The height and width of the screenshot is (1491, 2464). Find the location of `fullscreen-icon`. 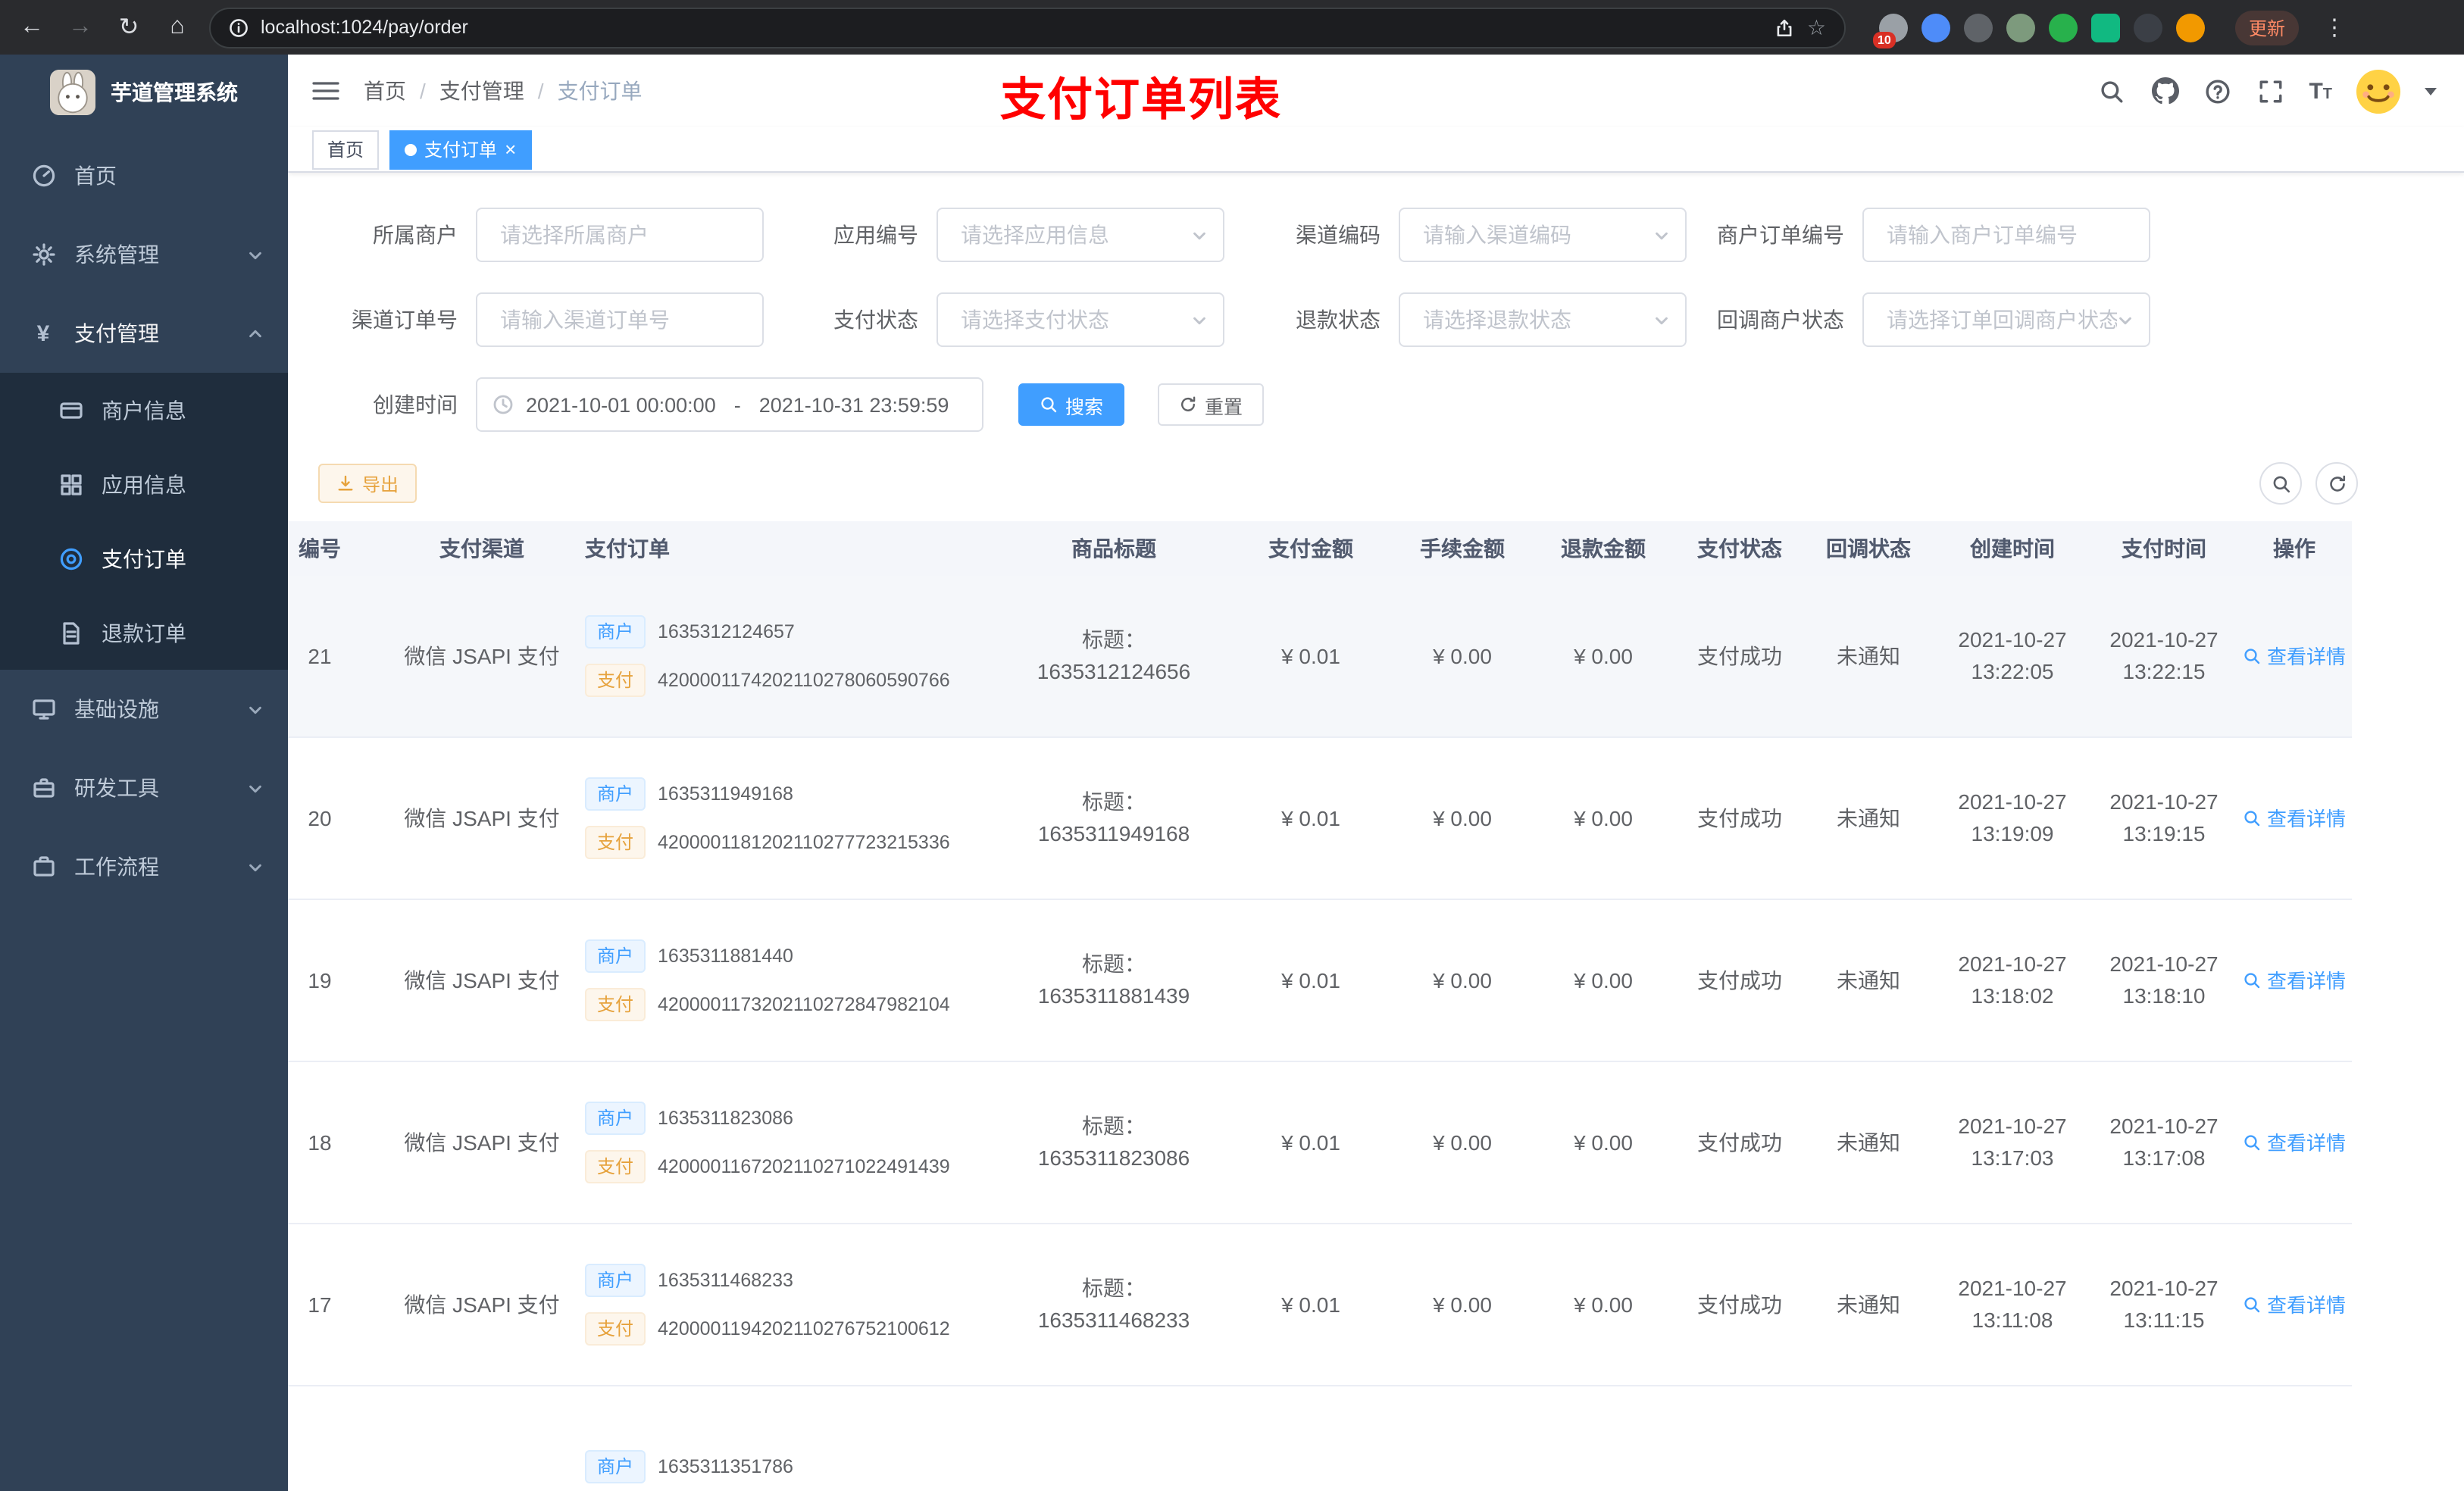

fullscreen-icon is located at coordinates (2271, 91).